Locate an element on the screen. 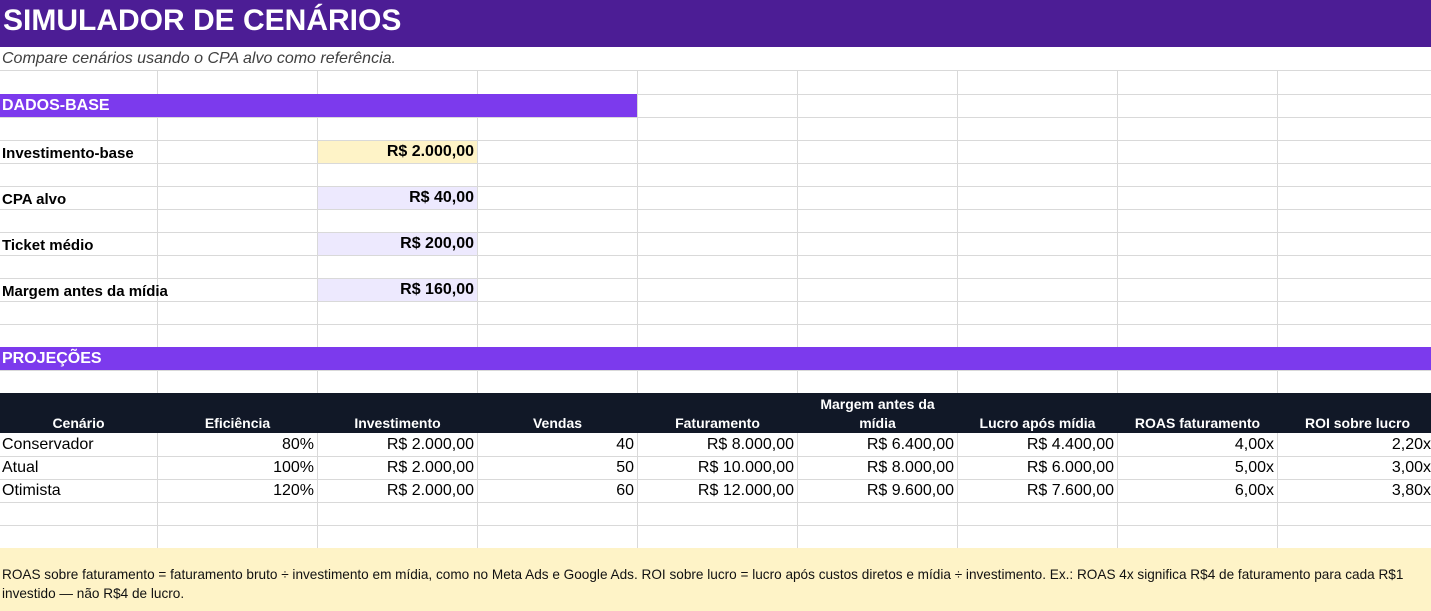 The height and width of the screenshot is (611, 1431). cell-eficiencia: 100% is located at coordinates (236, 468).